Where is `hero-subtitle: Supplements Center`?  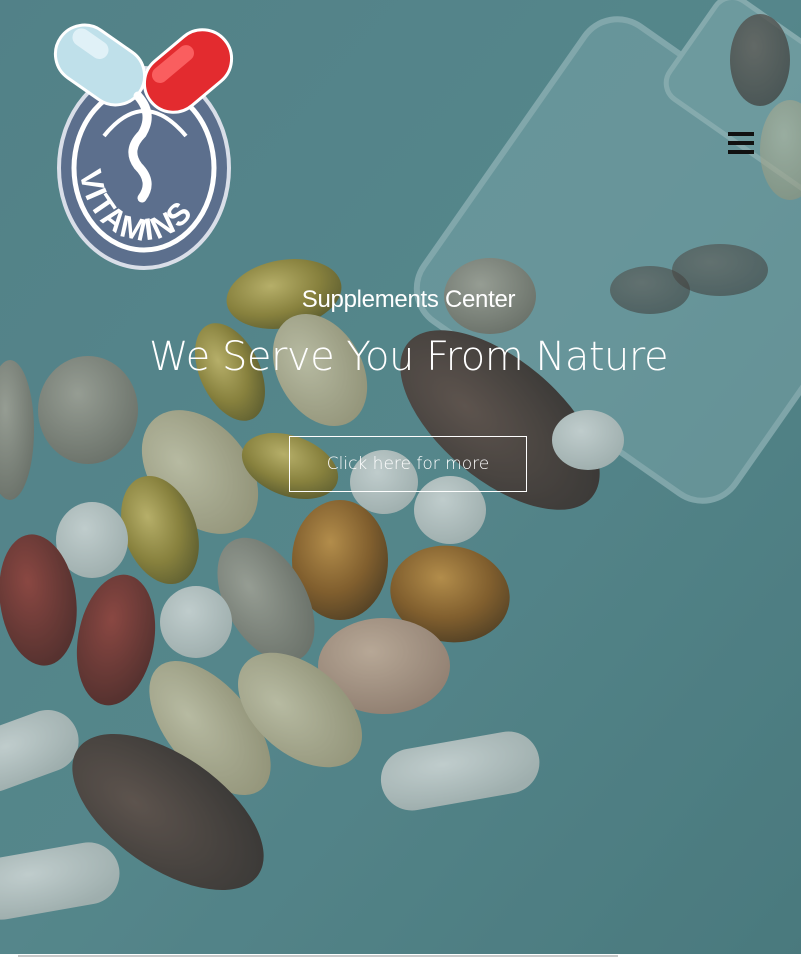 hero-subtitle: Supplements Center is located at coordinates (408, 299).